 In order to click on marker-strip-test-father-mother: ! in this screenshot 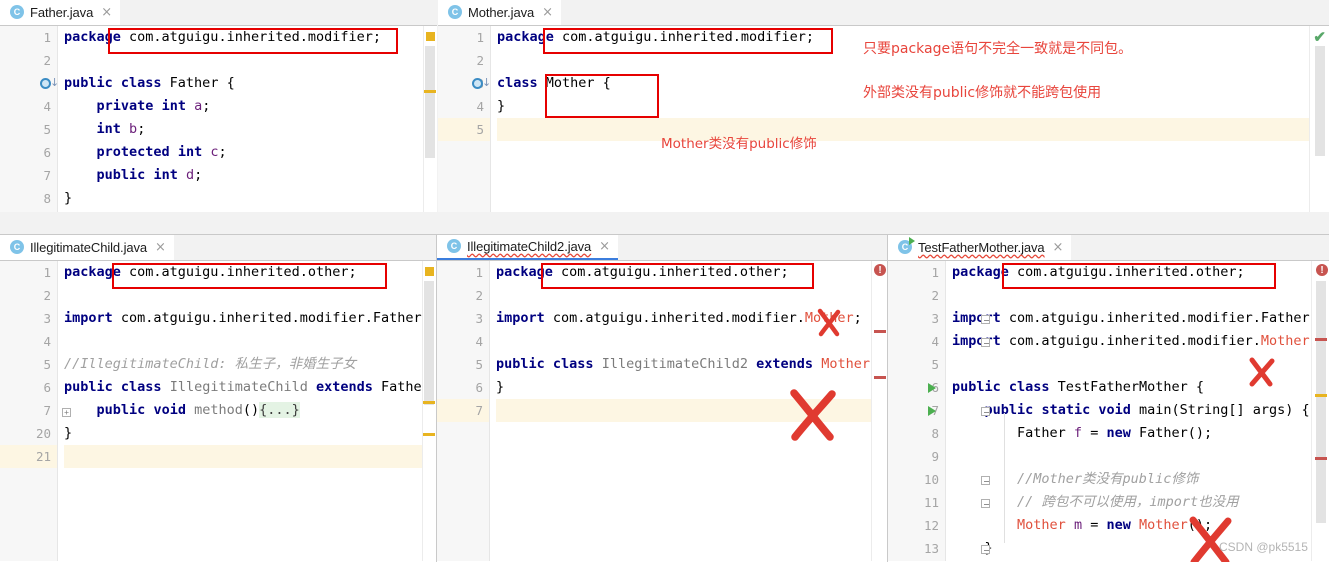, I will do `click(1320, 411)`.